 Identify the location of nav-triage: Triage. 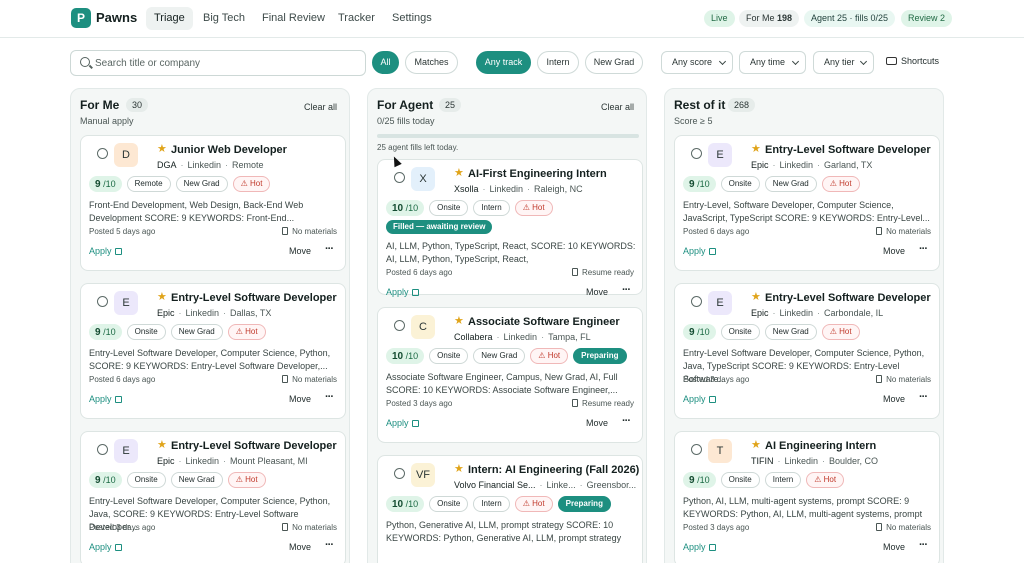
(169, 18).